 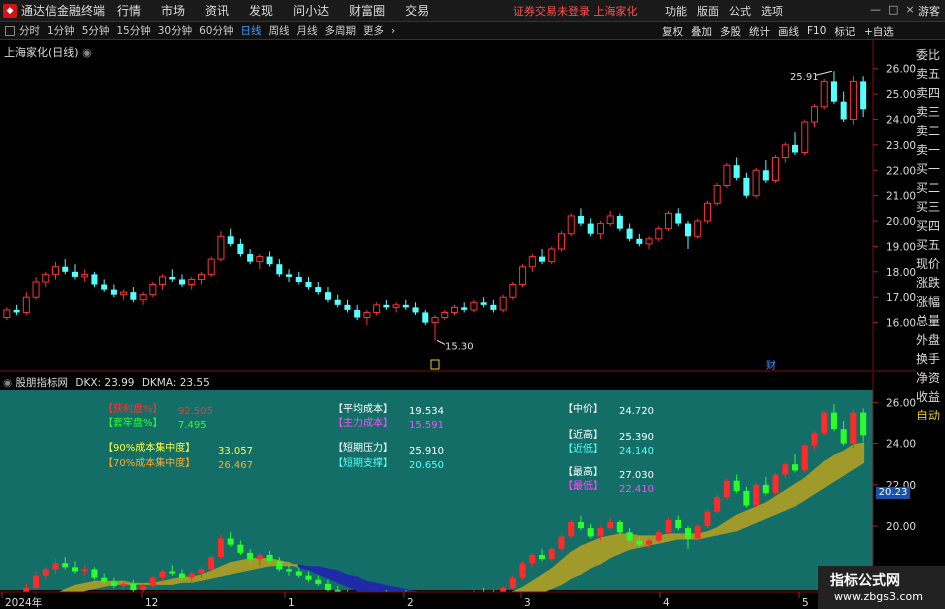 What do you see at coordinates (311, 10) in the screenshot?
I see `menu-item-ask: 问小达` at bounding box center [311, 10].